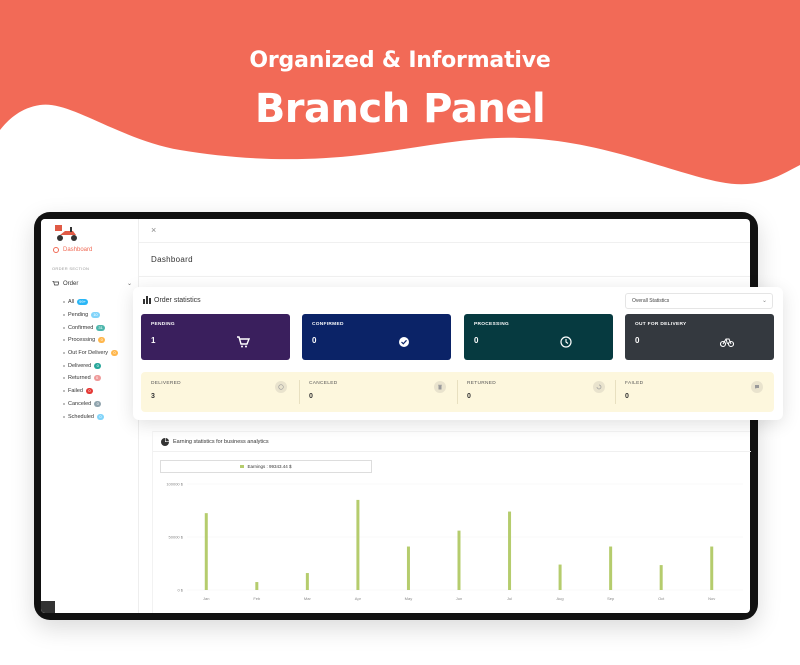 The width and height of the screenshot is (800, 665). What do you see at coordinates (48, 607) in the screenshot?
I see `sidebar-footer-block` at bounding box center [48, 607].